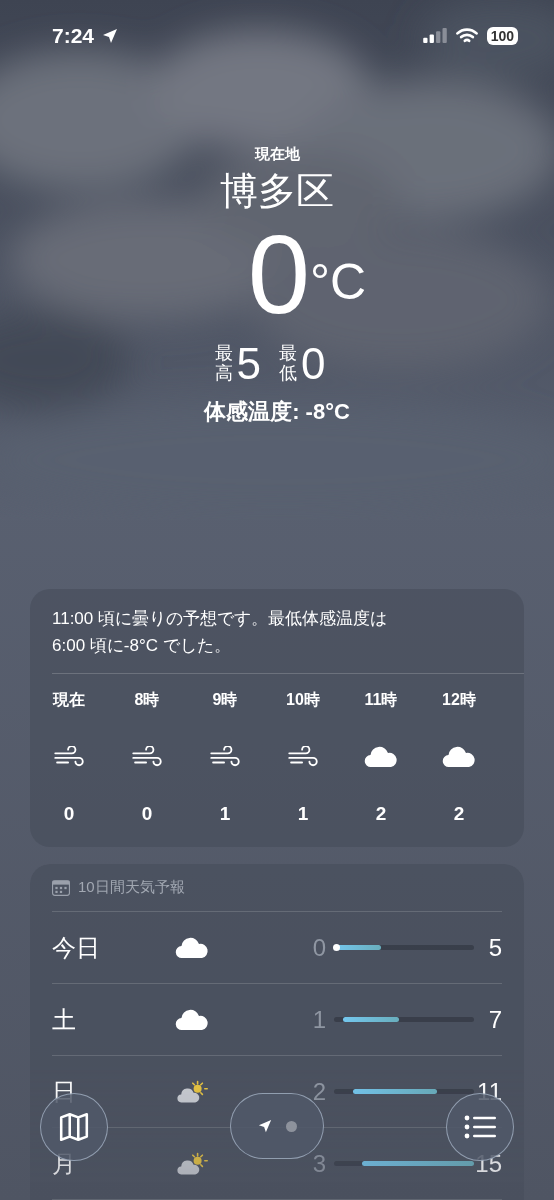 The height and width of the screenshot is (1200, 554). What do you see at coordinates (69, 700) in the screenshot?
I see `hour-label: 現在` at bounding box center [69, 700].